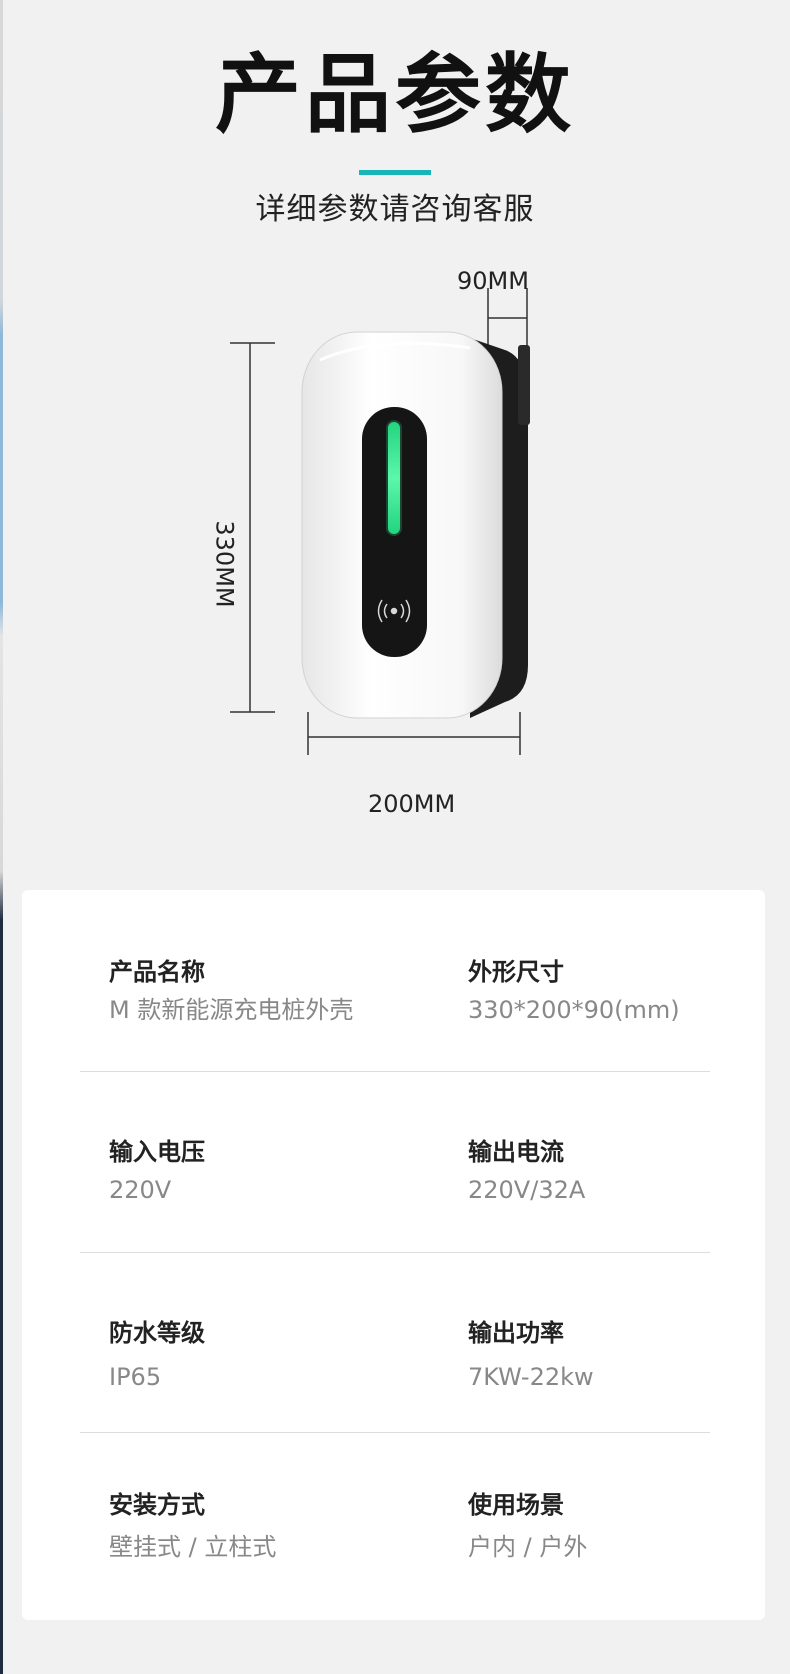  I want to click on spec-input-voltage: 输入电压 220V, so click(157, 1171).